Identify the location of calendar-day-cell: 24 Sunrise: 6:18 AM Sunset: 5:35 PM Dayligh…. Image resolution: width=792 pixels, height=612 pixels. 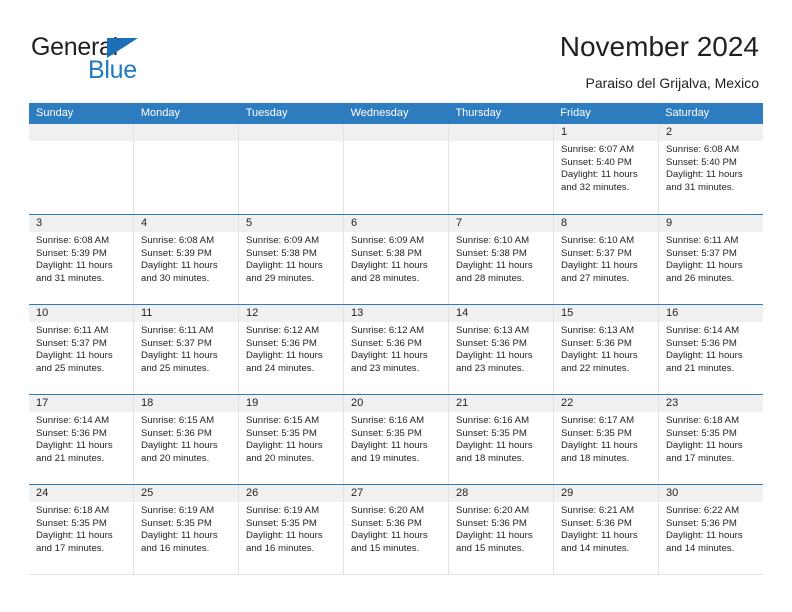
(81, 529).